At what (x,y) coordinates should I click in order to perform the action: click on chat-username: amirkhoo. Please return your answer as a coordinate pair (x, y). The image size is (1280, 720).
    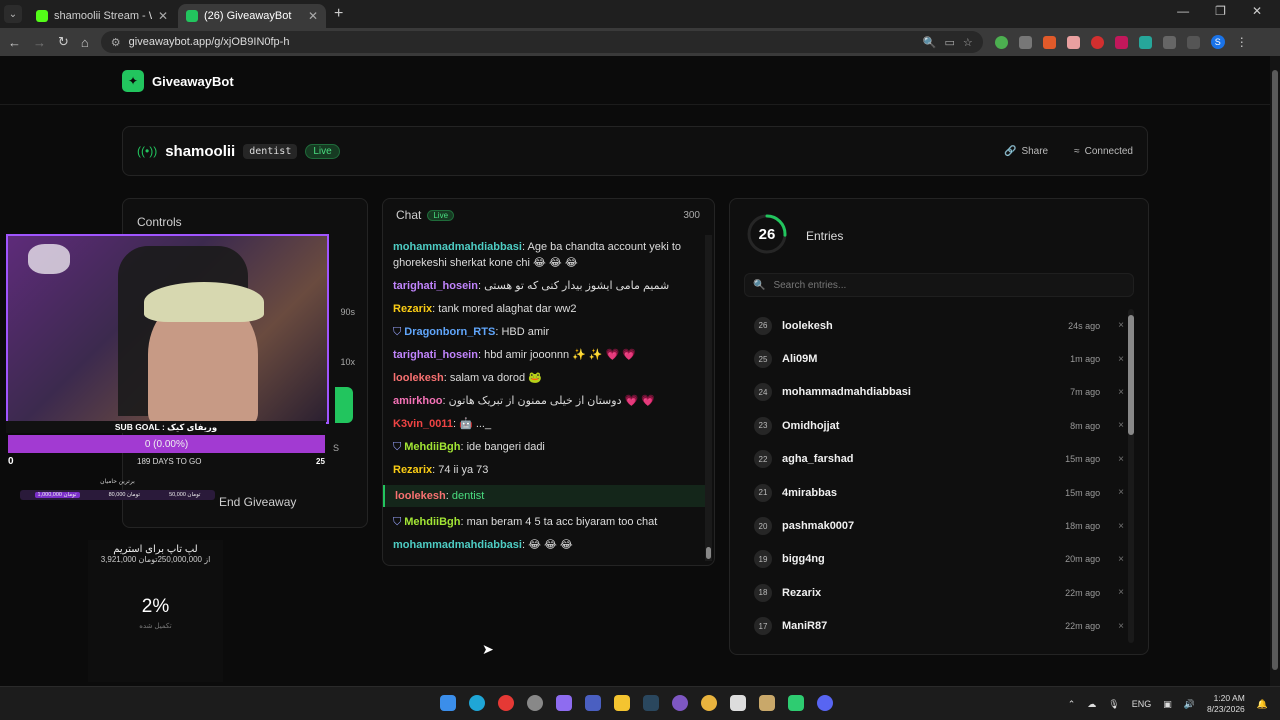
    Looking at the image, I should click on (418, 401).